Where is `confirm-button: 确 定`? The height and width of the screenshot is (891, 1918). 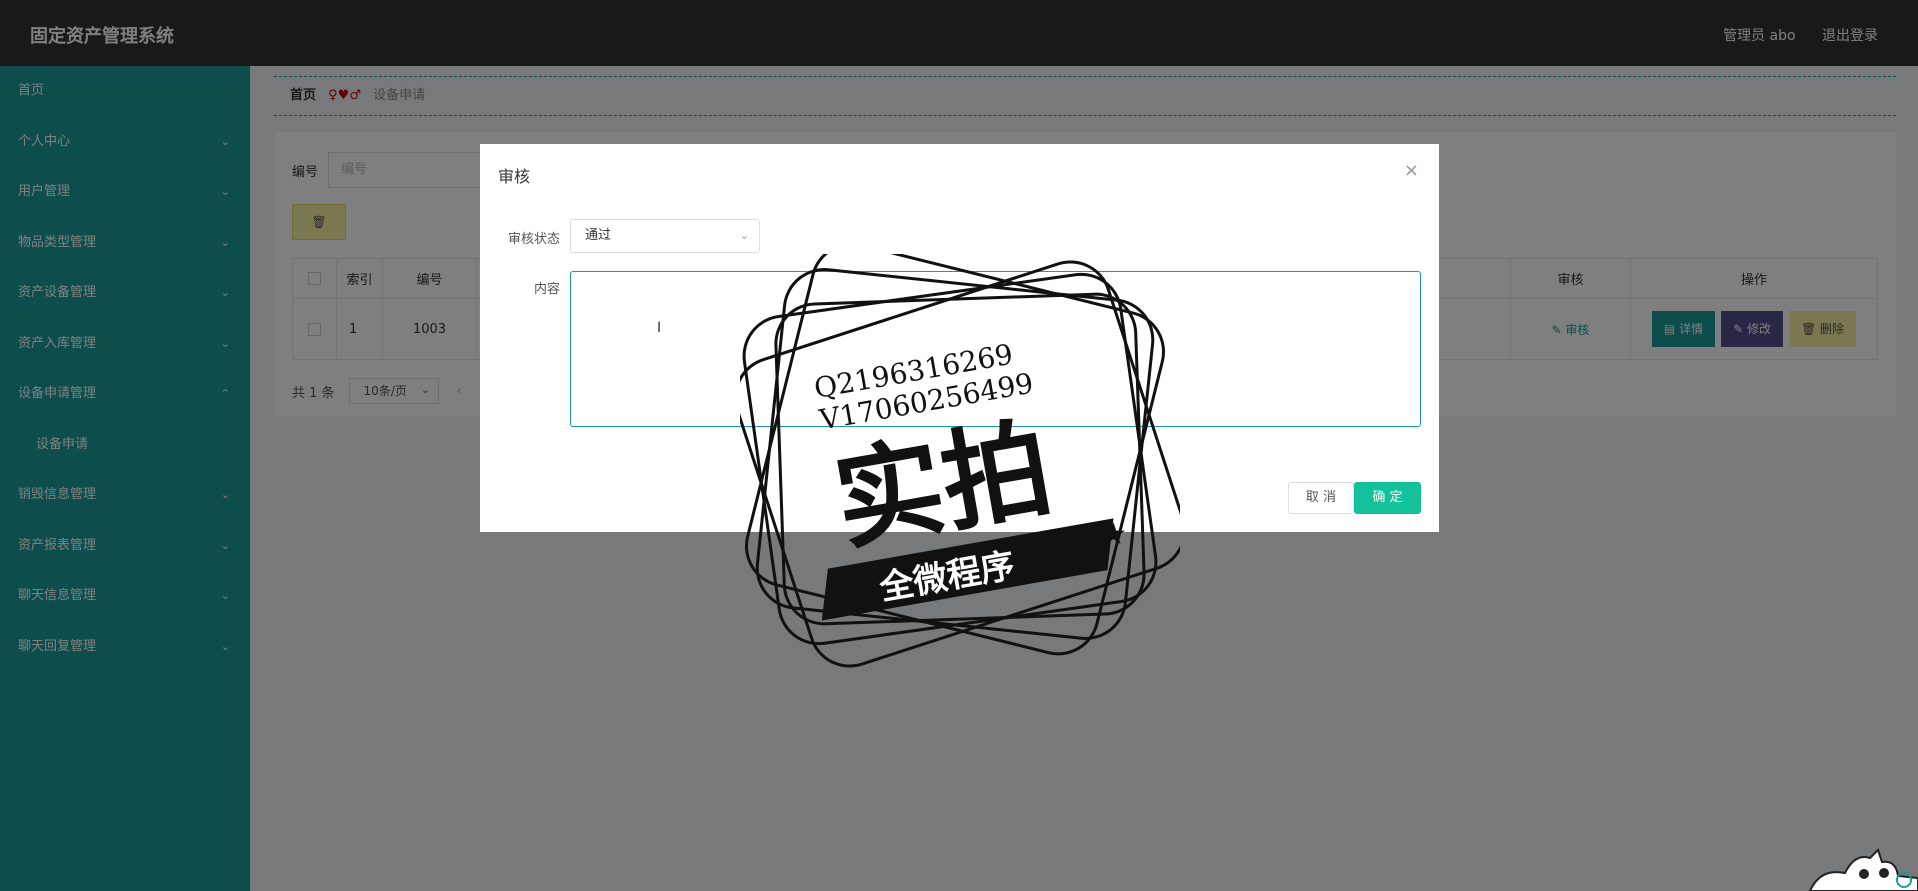 confirm-button: 确 定 is located at coordinates (1387, 498).